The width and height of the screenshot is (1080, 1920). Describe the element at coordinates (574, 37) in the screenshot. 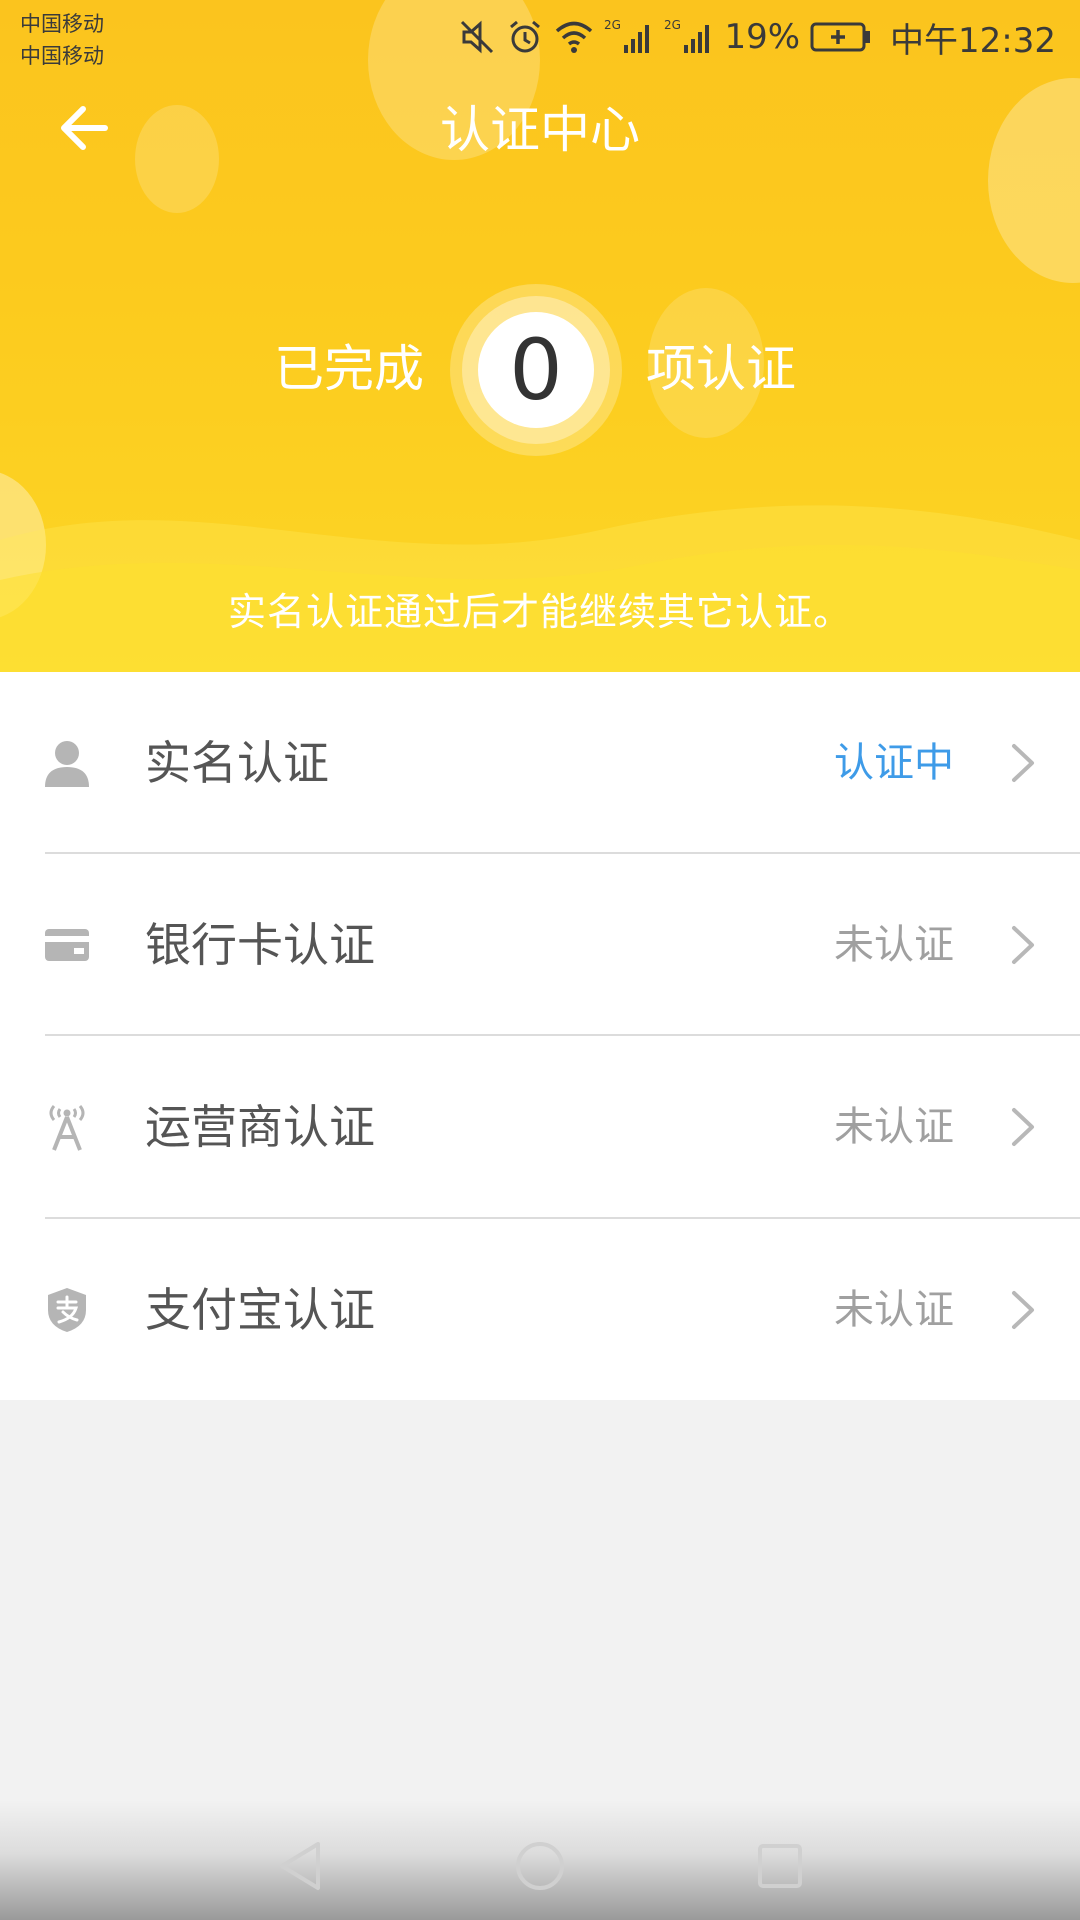

I see `wifi-icon` at that location.